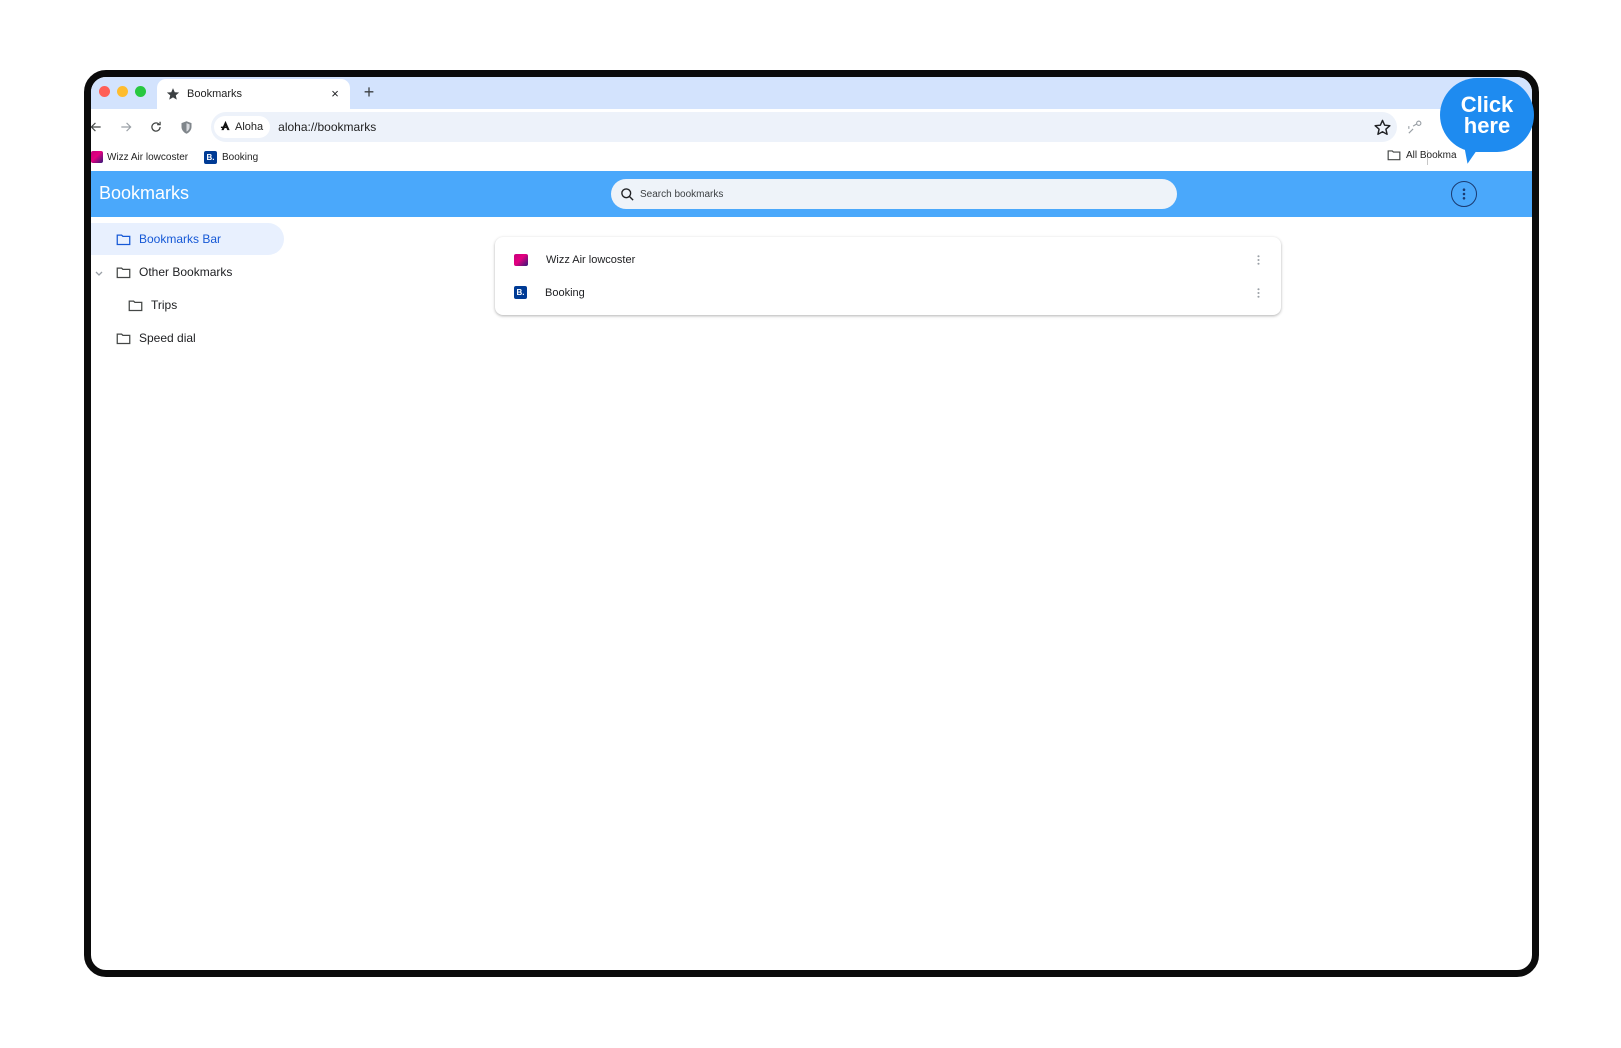 The width and height of the screenshot is (1621, 1048). What do you see at coordinates (811, 93) in the screenshot?
I see `tab-strip: Bookmarks × +` at bounding box center [811, 93].